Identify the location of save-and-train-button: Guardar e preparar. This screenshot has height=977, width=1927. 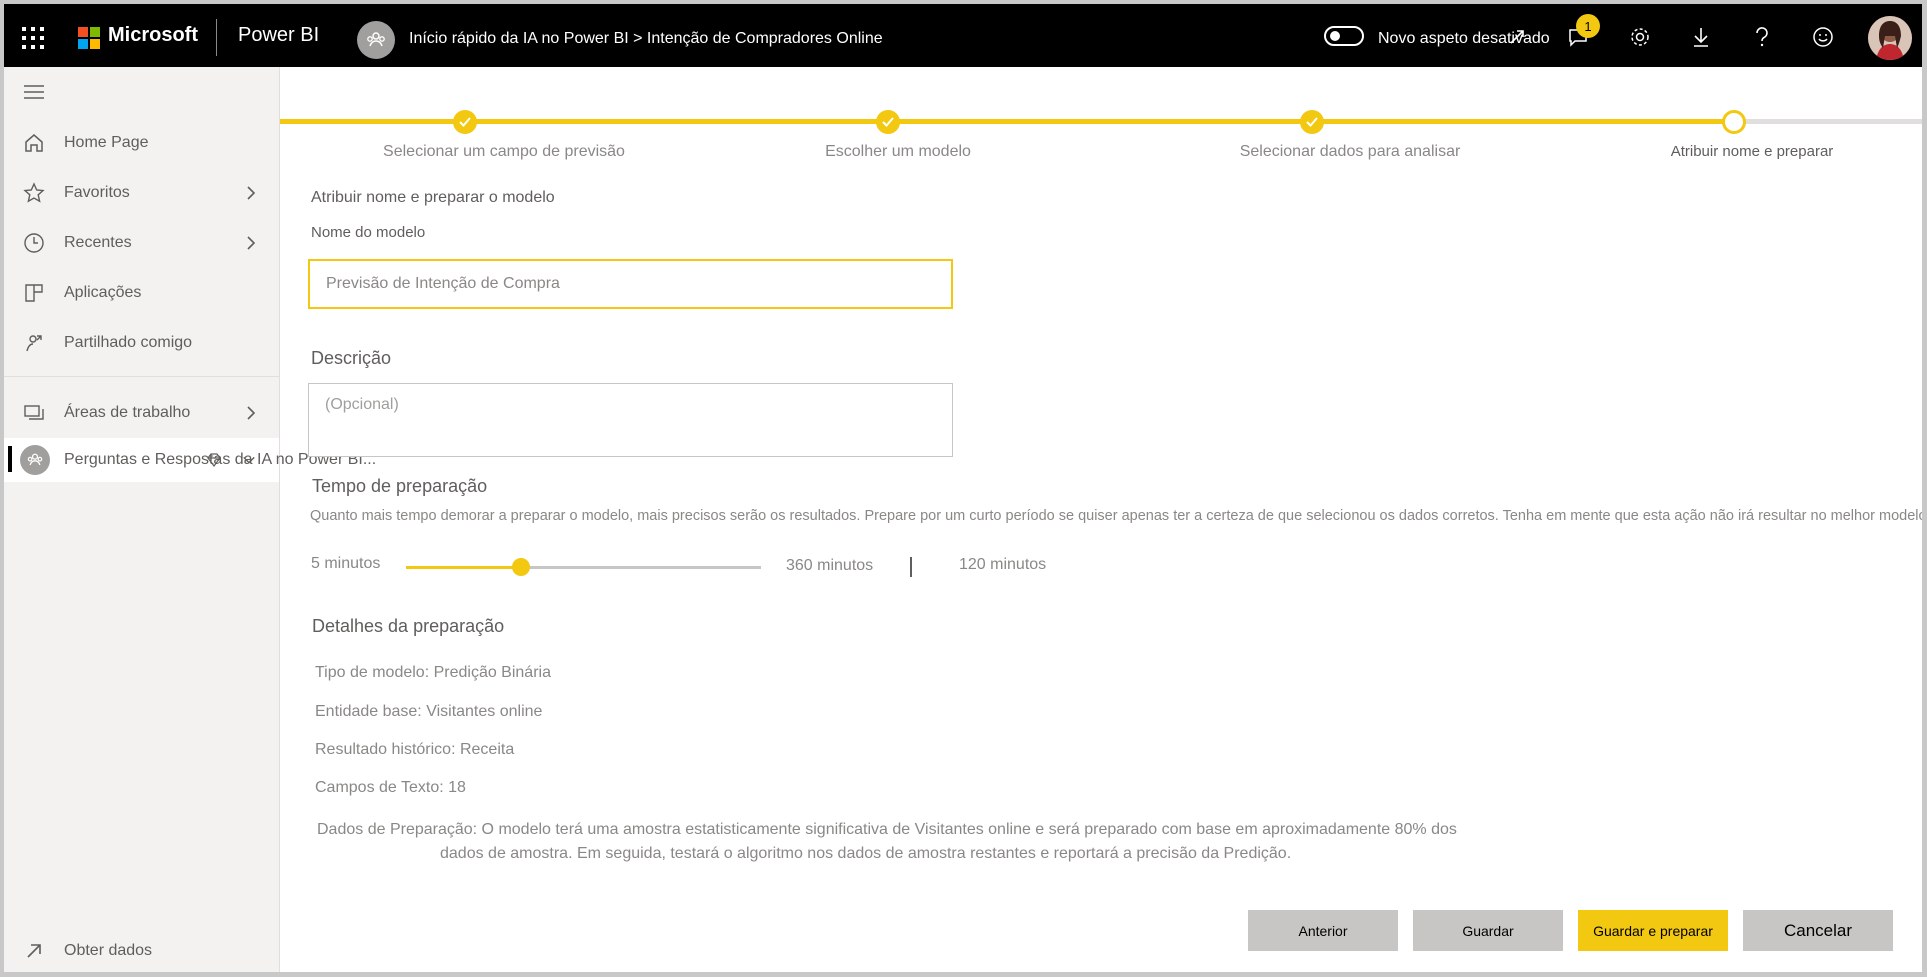
(1653, 930).